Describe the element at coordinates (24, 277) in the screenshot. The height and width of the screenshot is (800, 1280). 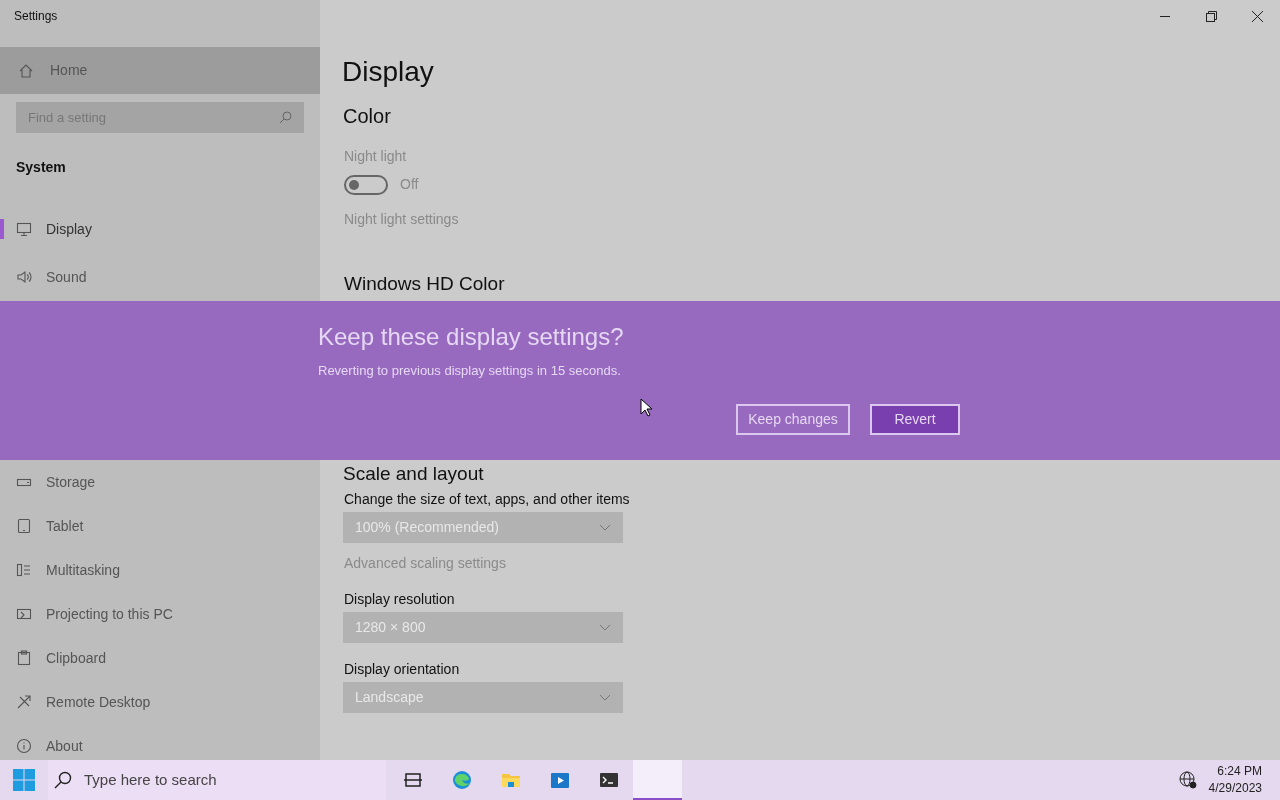
I see `speaker-icon` at that location.